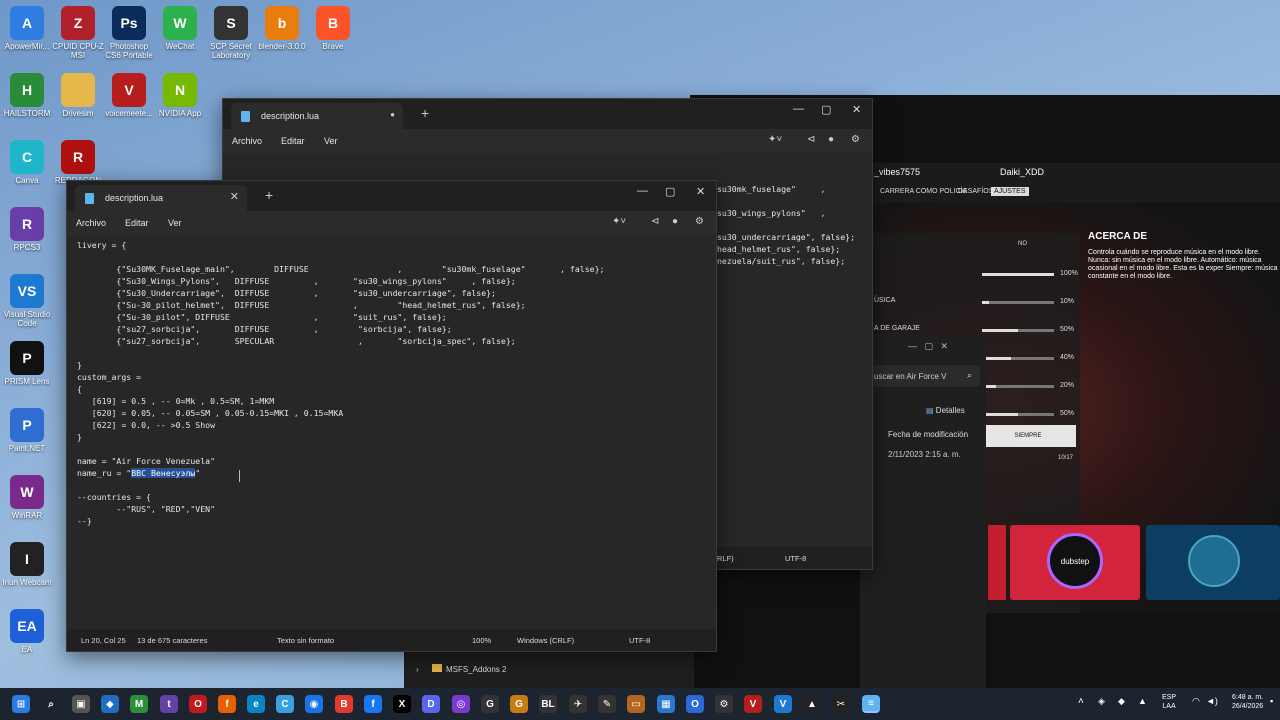  I want to click on desktop-icon: Z CPUID CPU-Z MSI, so click(78, 33).